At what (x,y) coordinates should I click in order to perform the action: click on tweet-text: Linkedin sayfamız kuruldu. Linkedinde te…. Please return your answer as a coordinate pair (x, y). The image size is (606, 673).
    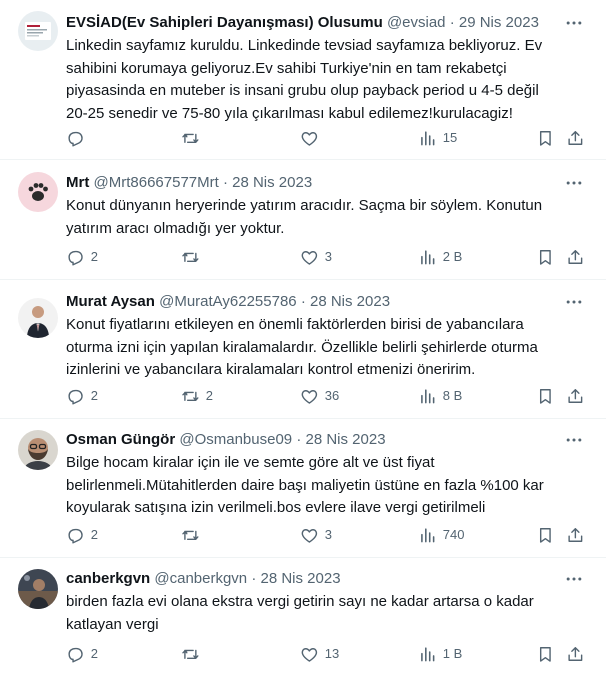
    Looking at the image, I should click on (304, 79).